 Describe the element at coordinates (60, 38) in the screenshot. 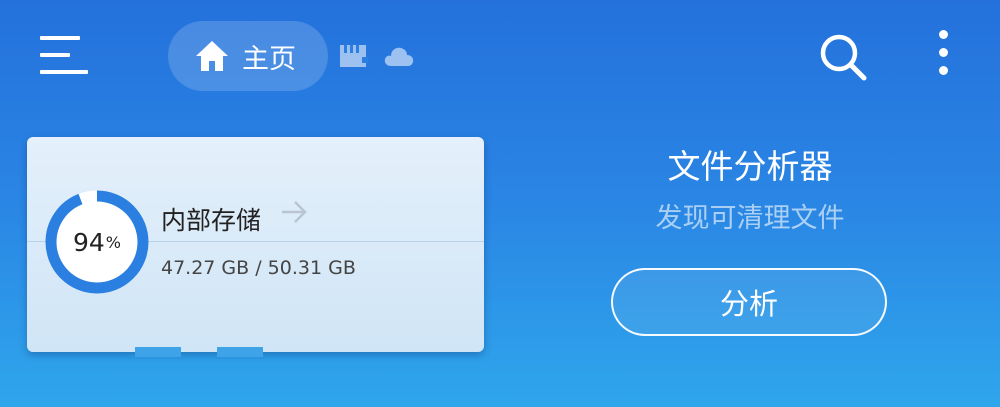

I see `hamburger-menu-icon` at that location.